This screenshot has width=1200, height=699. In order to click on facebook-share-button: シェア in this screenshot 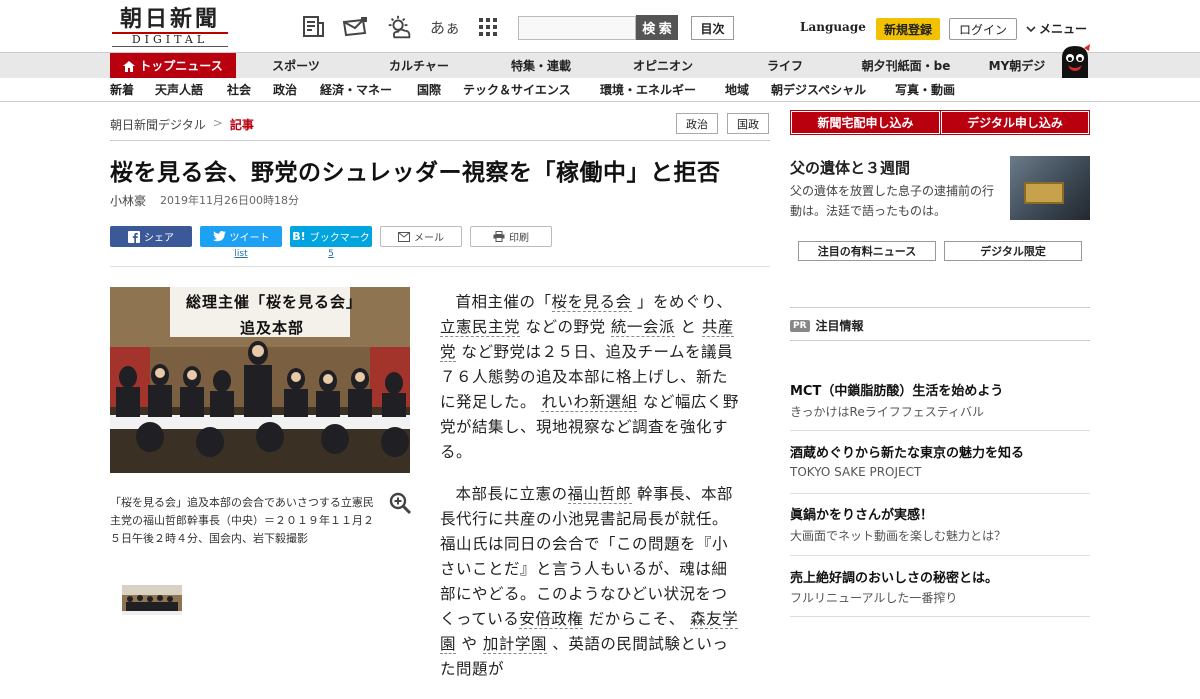, I will do `click(151, 236)`.